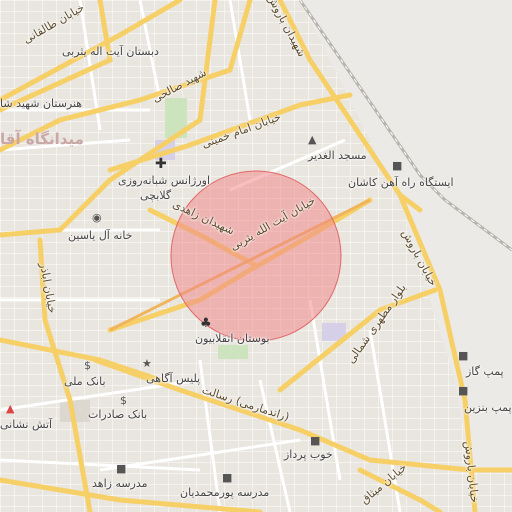  What do you see at coordinates (110, 51) in the screenshot?
I see `label-school-ayatollah-yazdi: دبستان آیت اله یثربی` at bounding box center [110, 51].